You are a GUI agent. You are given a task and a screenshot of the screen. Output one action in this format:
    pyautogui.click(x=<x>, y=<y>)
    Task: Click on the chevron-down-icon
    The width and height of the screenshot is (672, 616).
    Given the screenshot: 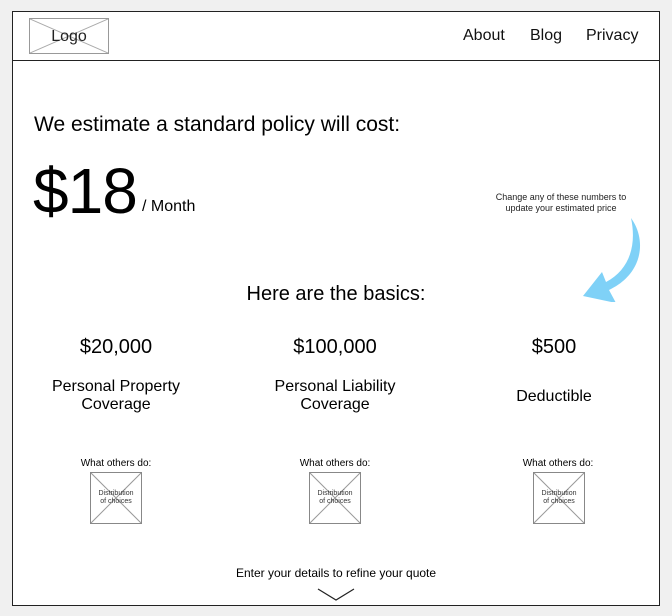 What is the action you would take?
    pyautogui.click(x=336, y=595)
    